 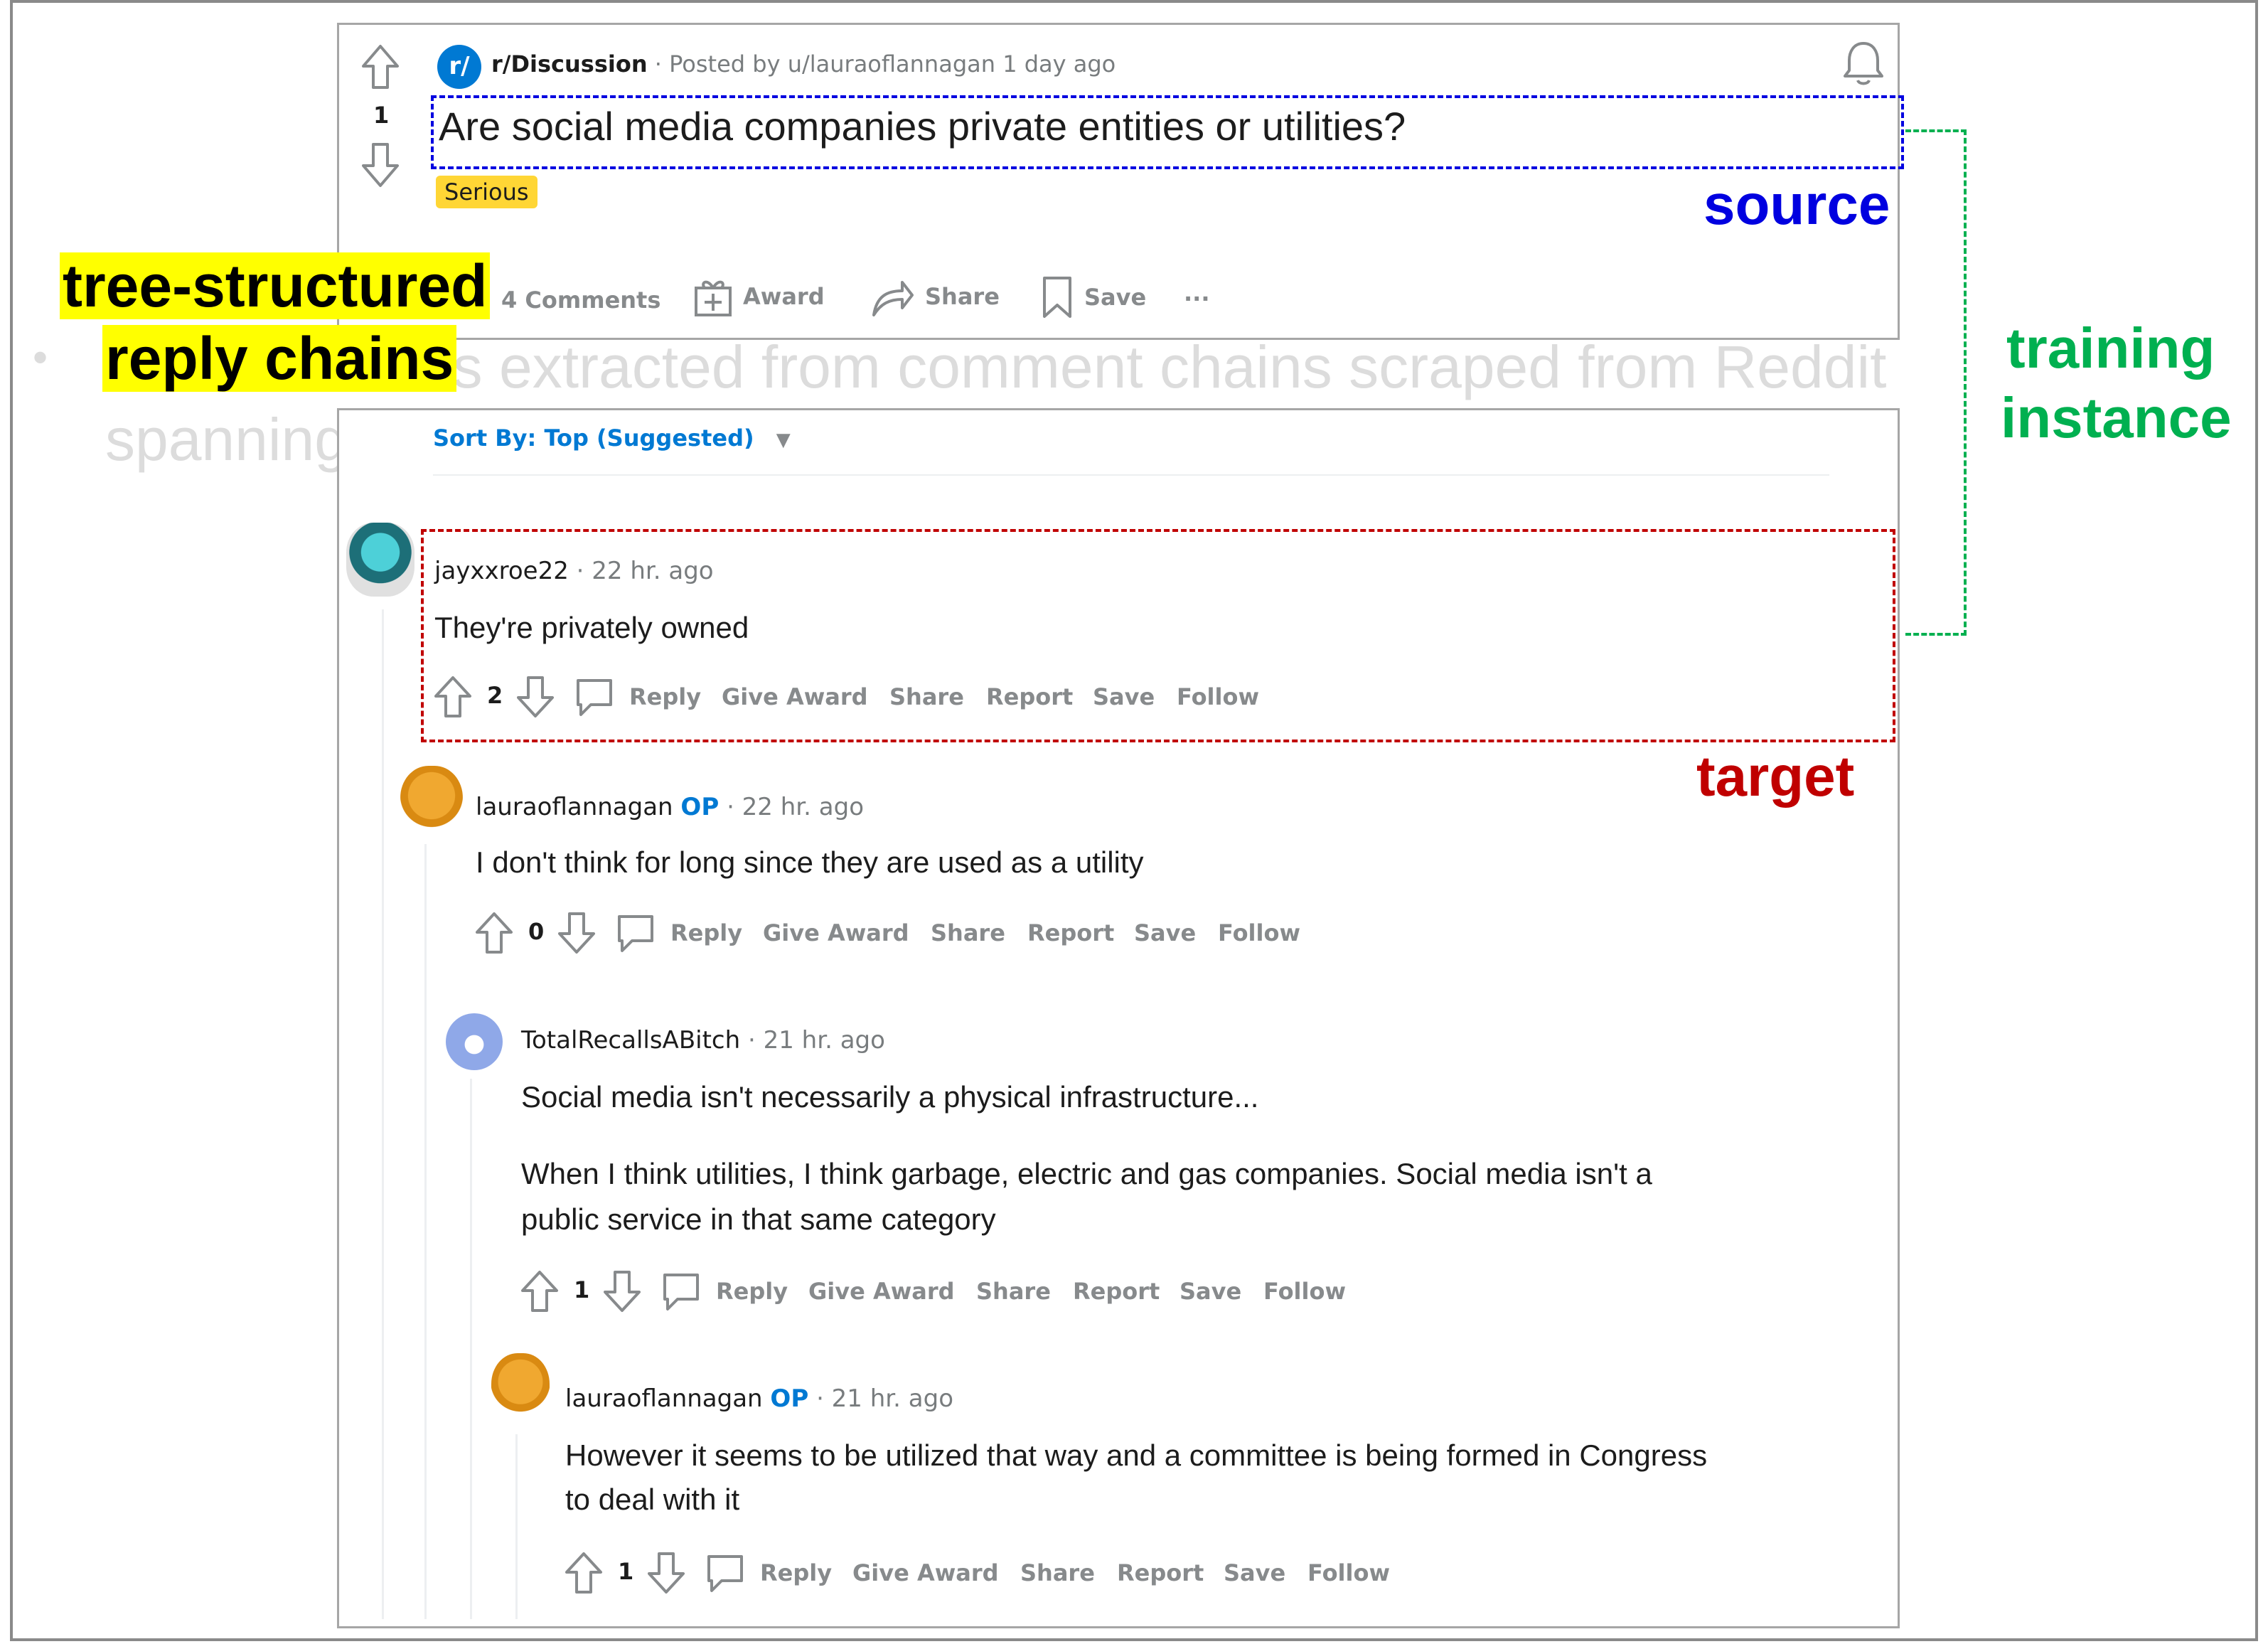 I want to click on target-label: target, so click(x=1775, y=776).